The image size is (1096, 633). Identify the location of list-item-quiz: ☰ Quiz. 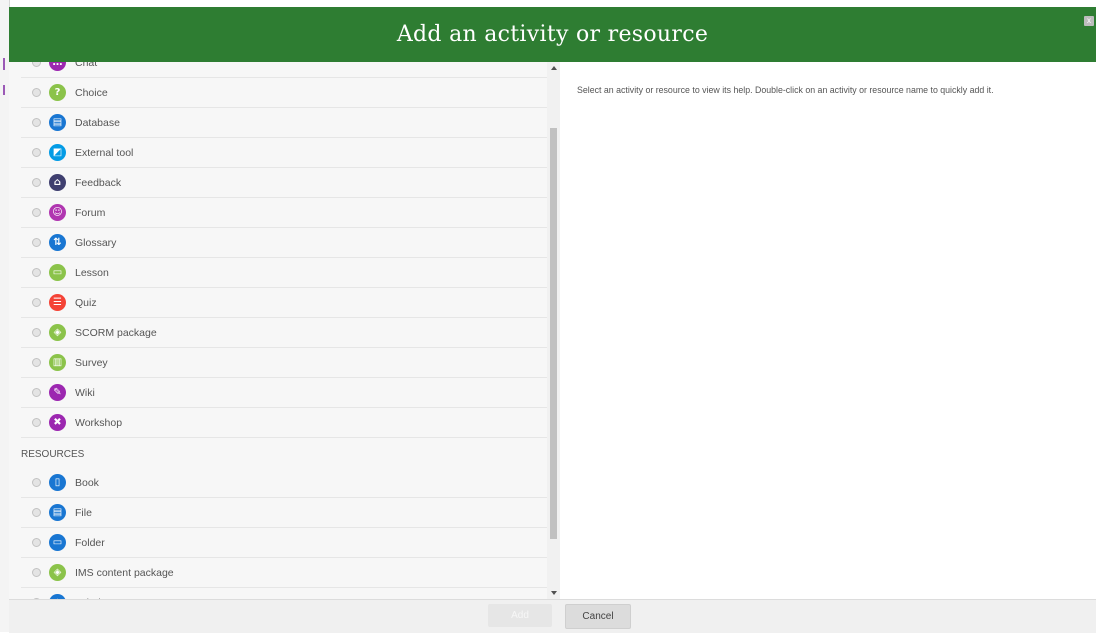
(284, 303).